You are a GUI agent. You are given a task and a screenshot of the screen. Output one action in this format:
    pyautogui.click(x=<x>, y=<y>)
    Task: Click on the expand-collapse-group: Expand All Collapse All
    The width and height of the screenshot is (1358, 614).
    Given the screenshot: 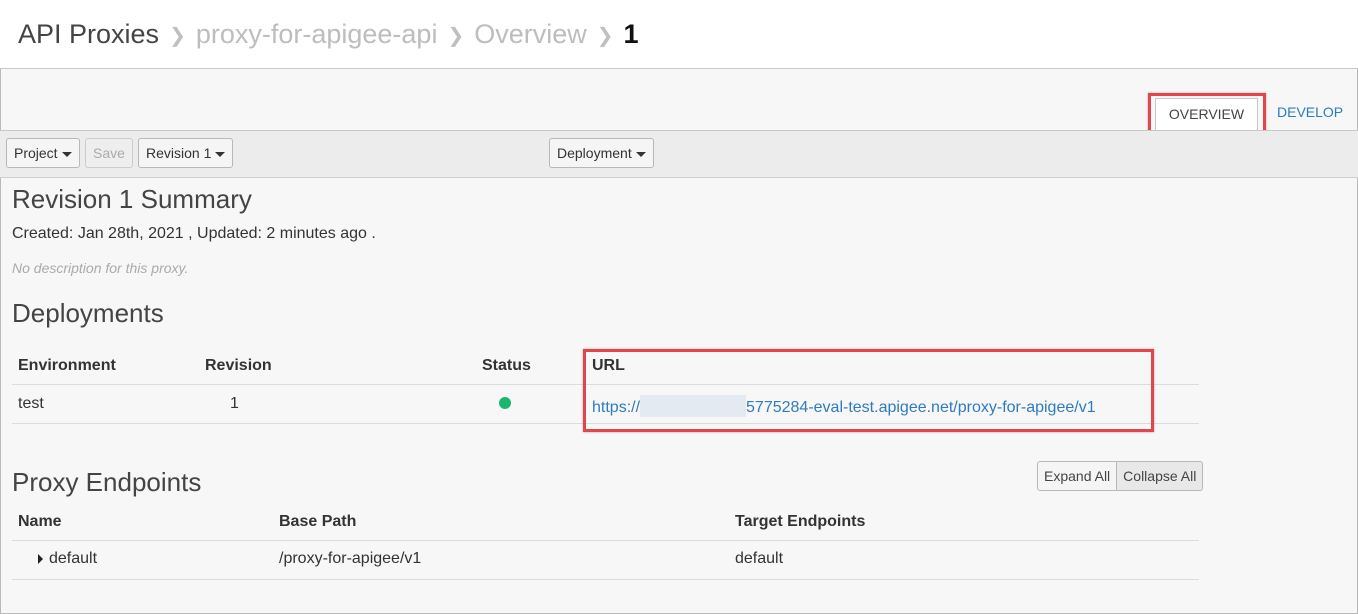 What is the action you would take?
    pyautogui.click(x=1120, y=476)
    